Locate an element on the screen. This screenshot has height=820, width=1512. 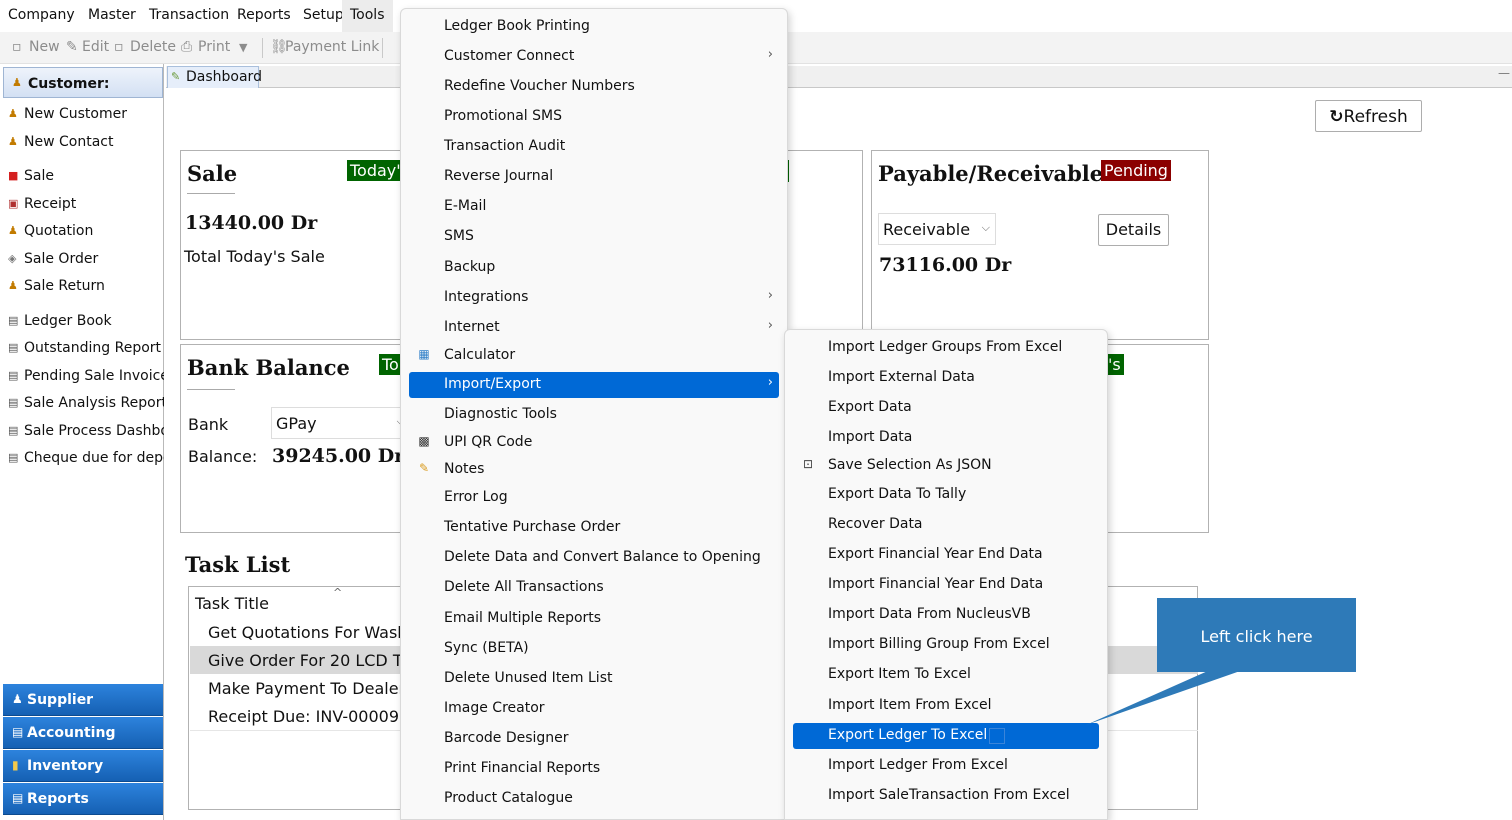
menu-item-reverse-journal: Reverse Journal is located at coordinates (594, 177).